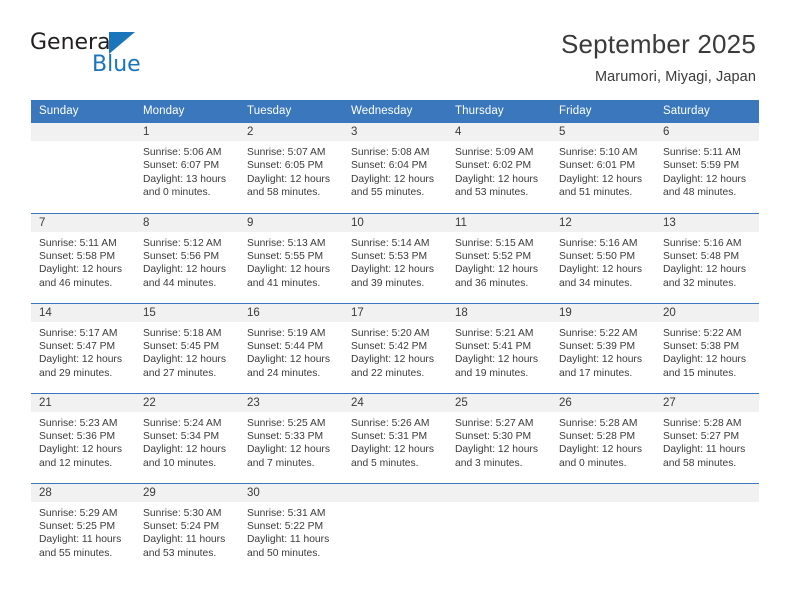 This screenshot has width=792, height=612. What do you see at coordinates (291, 402) in the screenshot?
I see `day-number: 23` at bounding box center [291, 402].